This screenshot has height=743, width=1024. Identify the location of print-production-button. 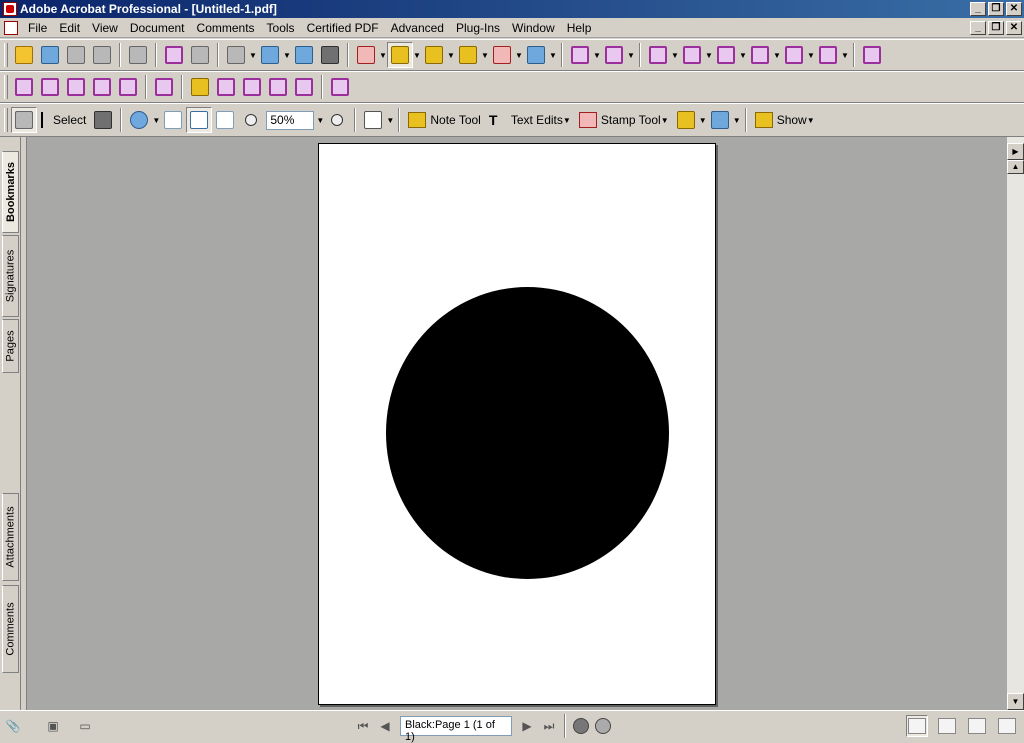
(340, 87).